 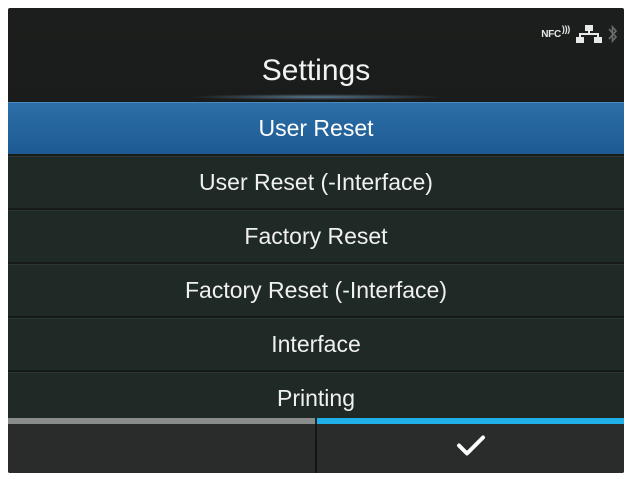 What do you see at coordinates (161, 445) in the screenshot?
I see `softkey-left` at bounding box center [161, 445].